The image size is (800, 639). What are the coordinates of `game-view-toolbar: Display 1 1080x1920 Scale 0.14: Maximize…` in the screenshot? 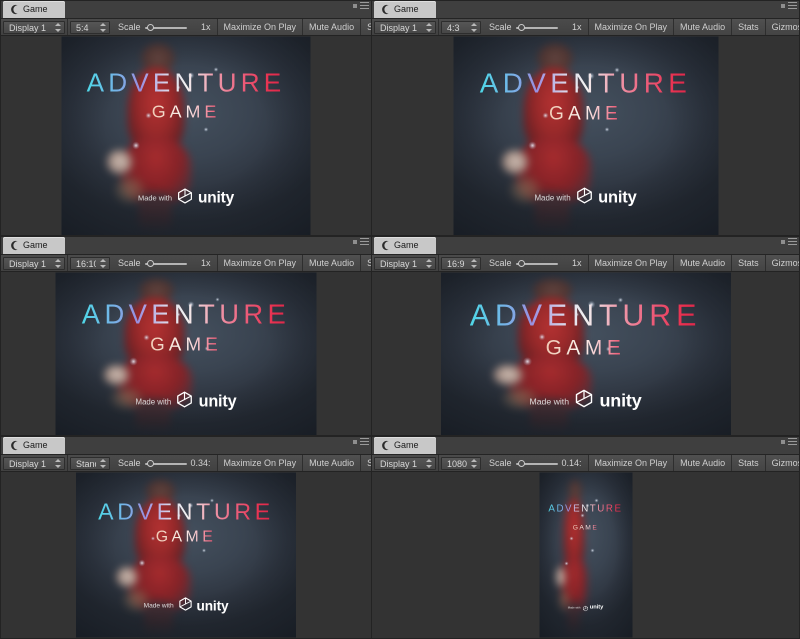 It's located at (585, 463).